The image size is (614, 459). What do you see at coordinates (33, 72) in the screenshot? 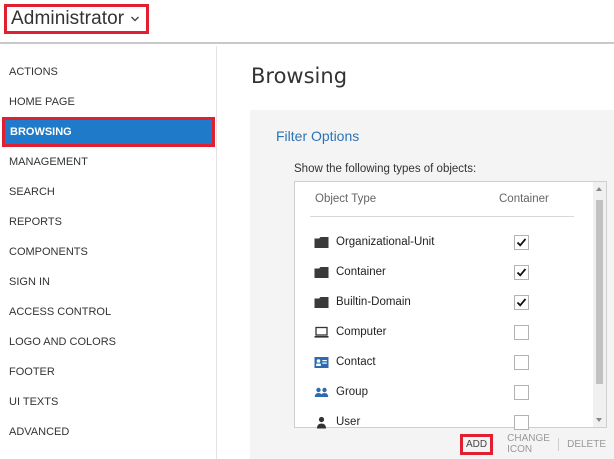
I see `sidebar-item-label: ACTIONS` at bounding box center [33, 72].